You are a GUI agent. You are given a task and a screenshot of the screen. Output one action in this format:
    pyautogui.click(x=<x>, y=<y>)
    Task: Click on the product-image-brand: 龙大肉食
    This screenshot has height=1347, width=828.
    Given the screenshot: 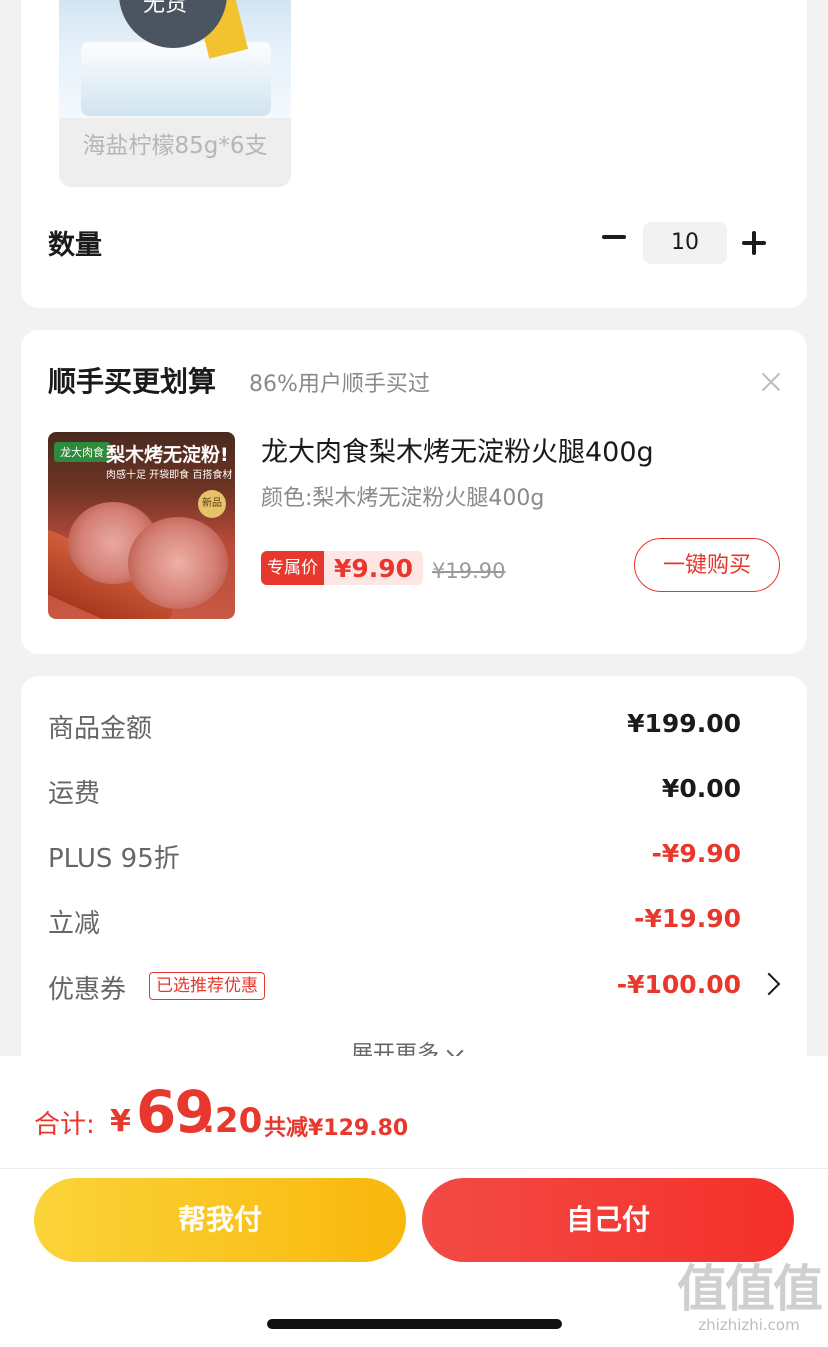 What is the action you would take?
    pyautogui.click(x=82, y=452)
    